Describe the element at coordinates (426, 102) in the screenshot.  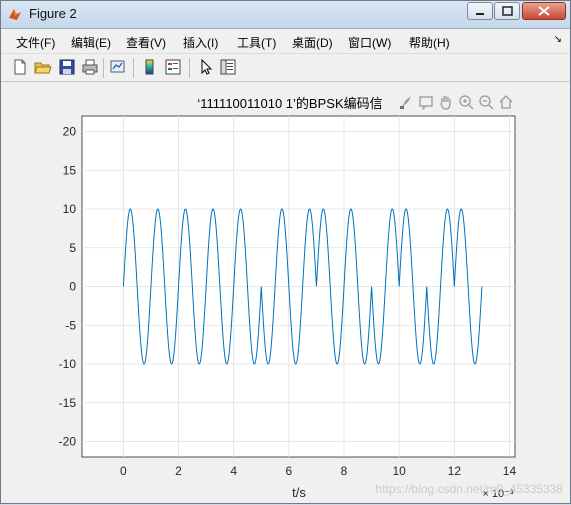
I see `data-tips-icon` at that location.